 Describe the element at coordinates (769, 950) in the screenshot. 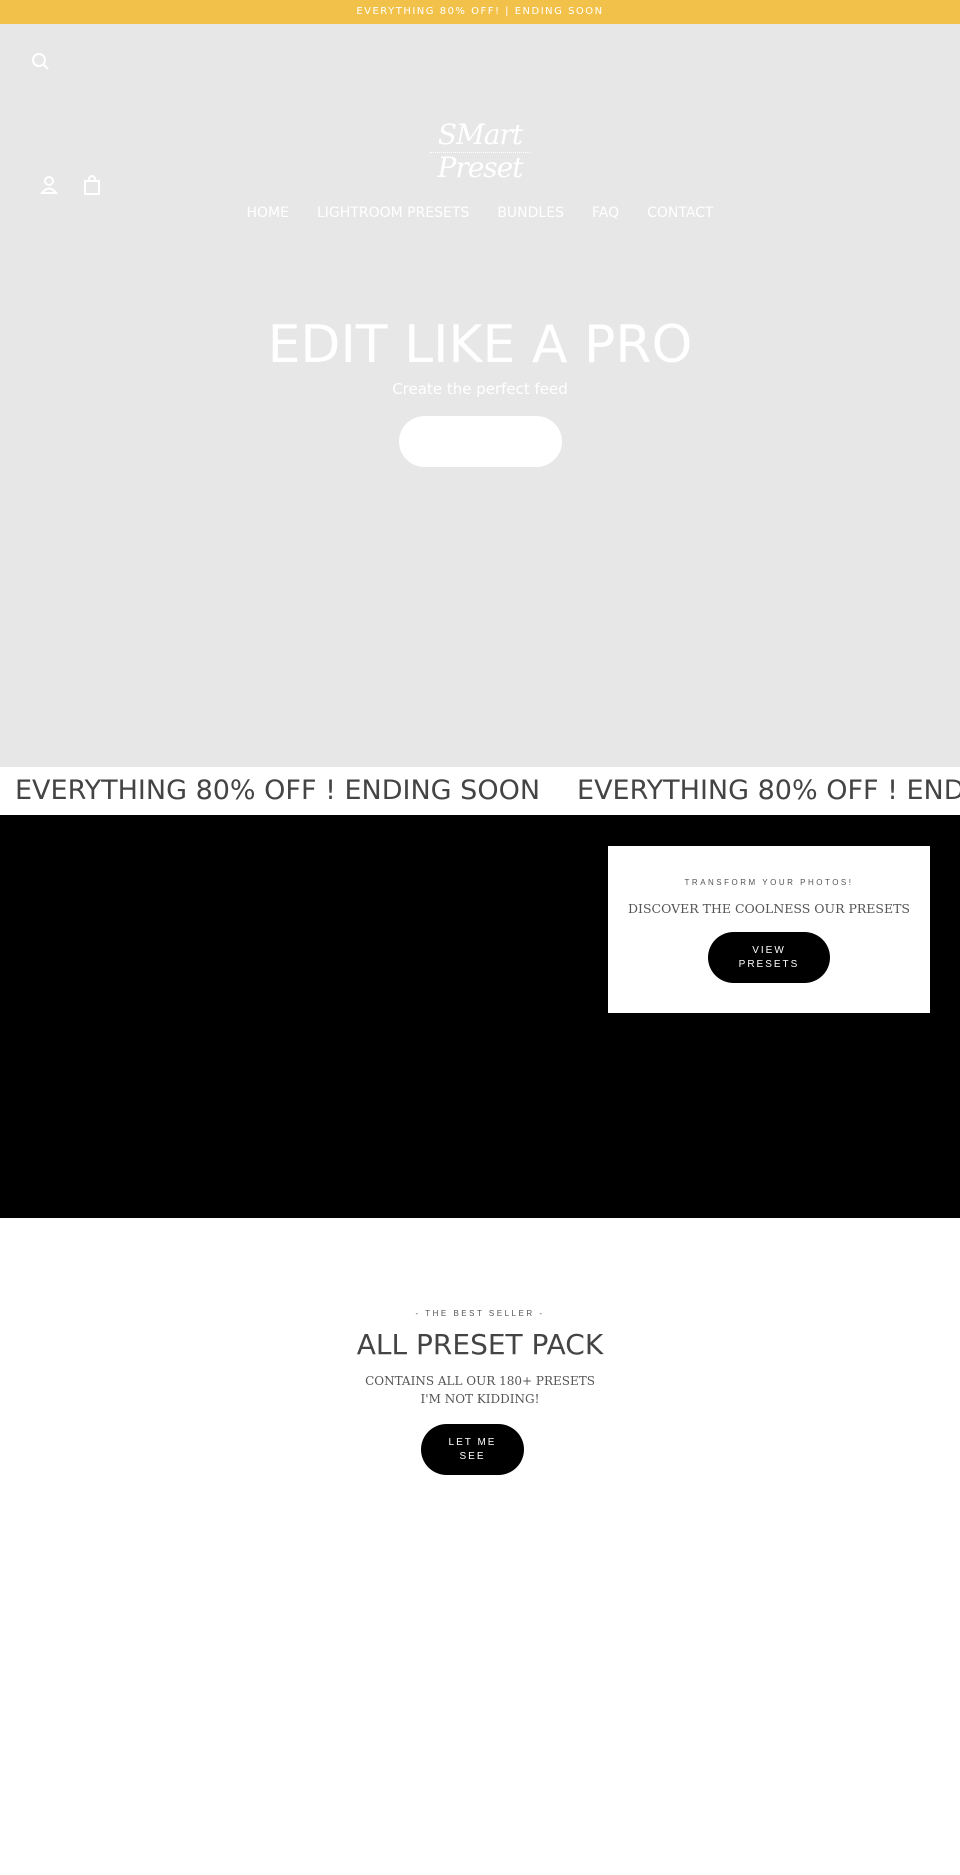

I see `button-label: VIEW` at that location.